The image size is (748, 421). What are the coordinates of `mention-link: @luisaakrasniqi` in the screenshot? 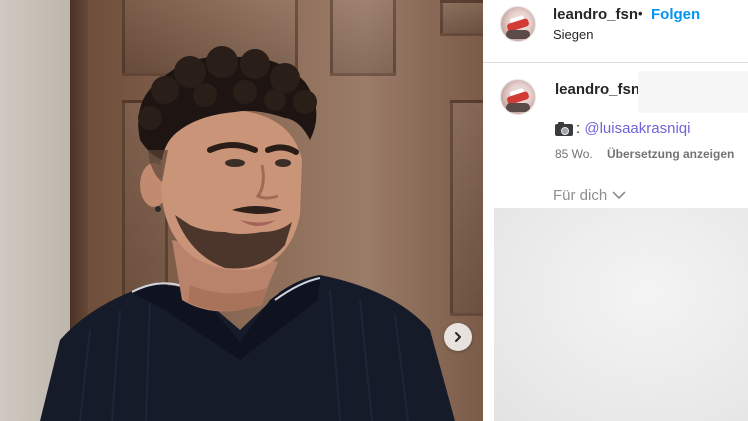 It's located at (637, 128).